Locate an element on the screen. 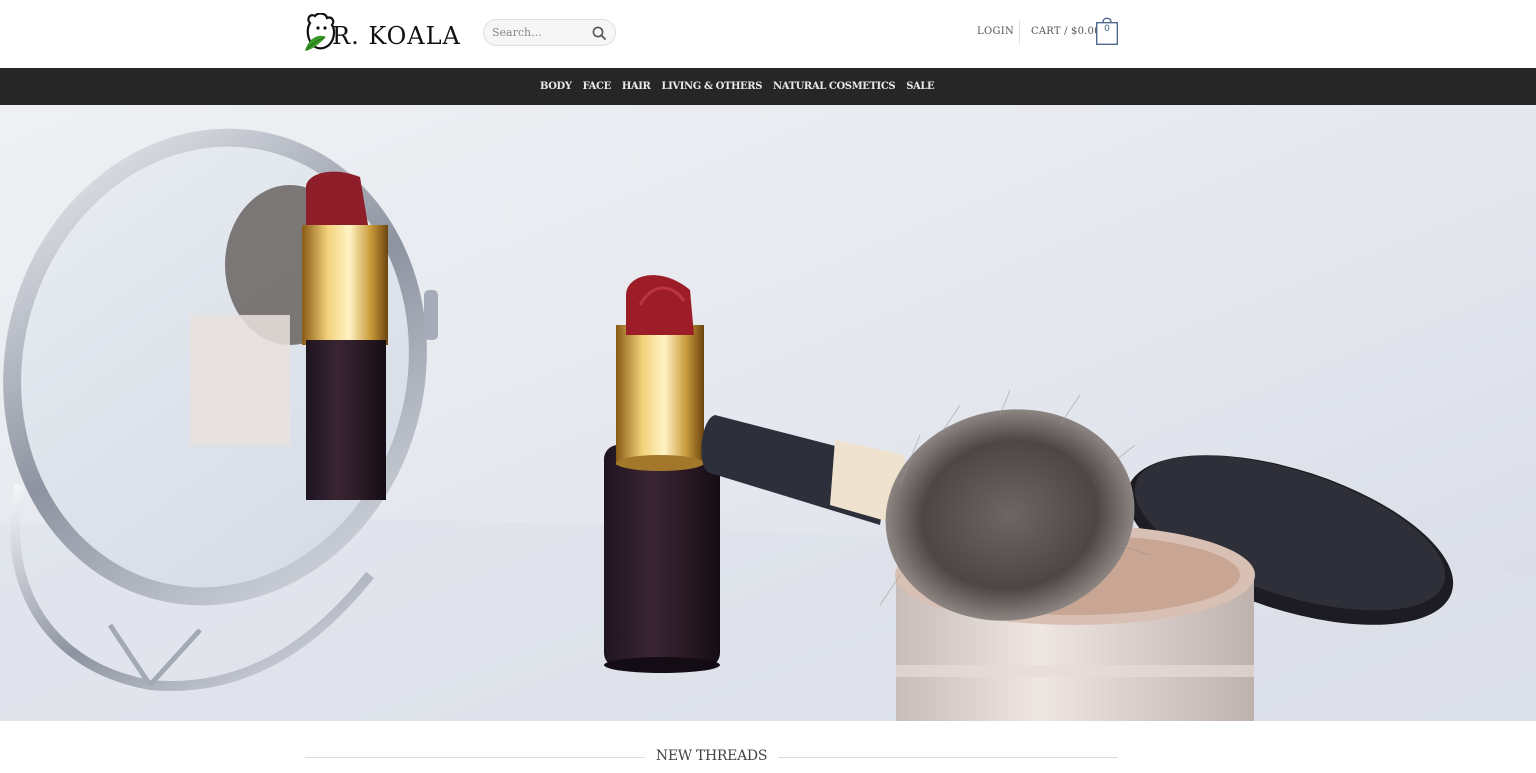  login-link: LOGIN is located at coordinates (995, 31).